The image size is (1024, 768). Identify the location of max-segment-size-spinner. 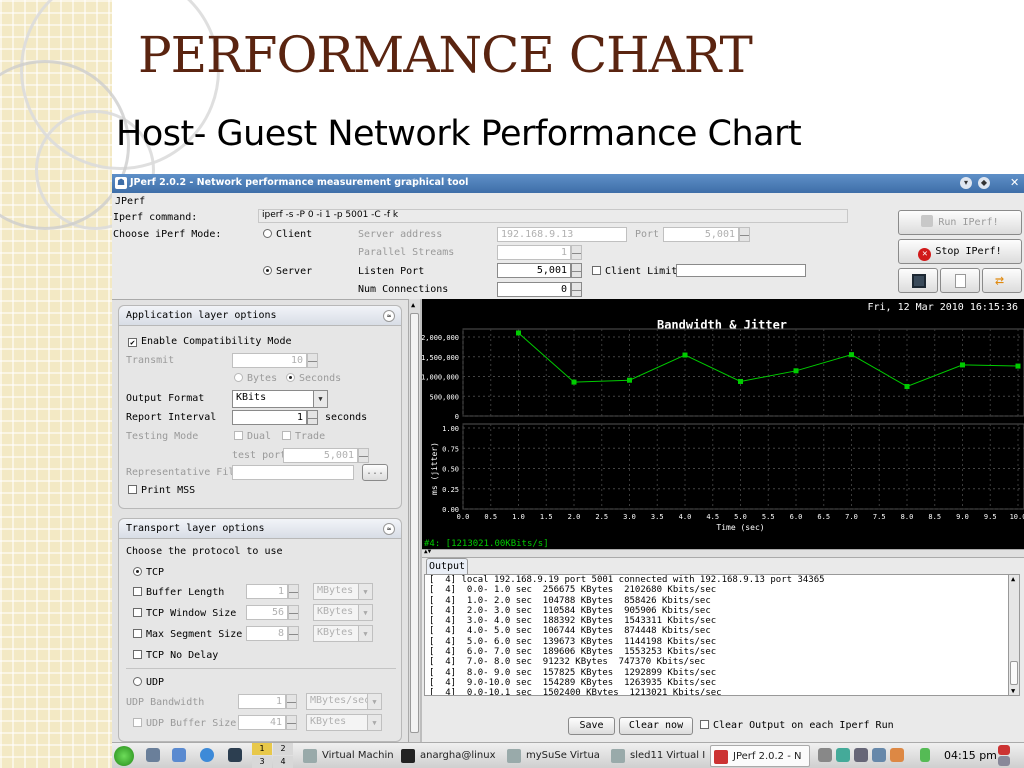
(293, 633).